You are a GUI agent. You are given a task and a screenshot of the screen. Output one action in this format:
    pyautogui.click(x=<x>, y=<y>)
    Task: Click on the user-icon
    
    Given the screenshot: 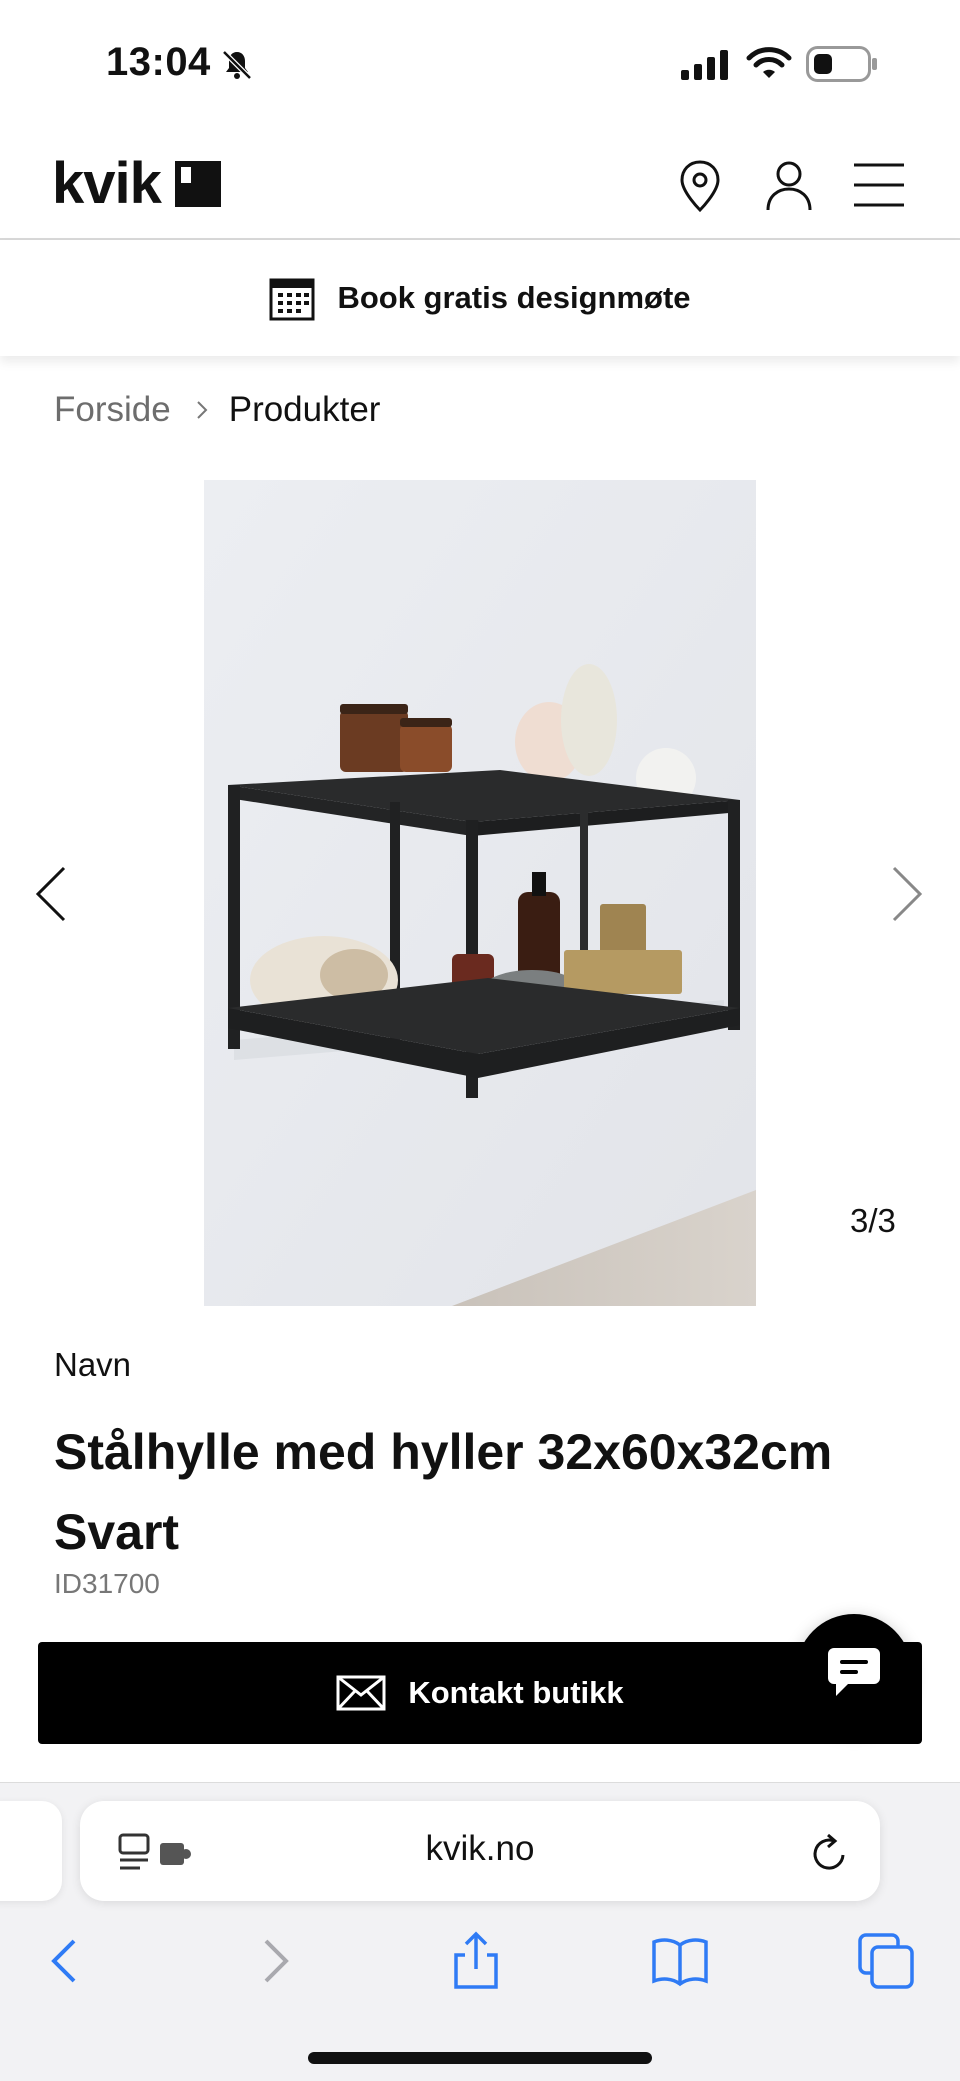 What is the action you would take?
    pyautogui.click(x=789, y=186)
    